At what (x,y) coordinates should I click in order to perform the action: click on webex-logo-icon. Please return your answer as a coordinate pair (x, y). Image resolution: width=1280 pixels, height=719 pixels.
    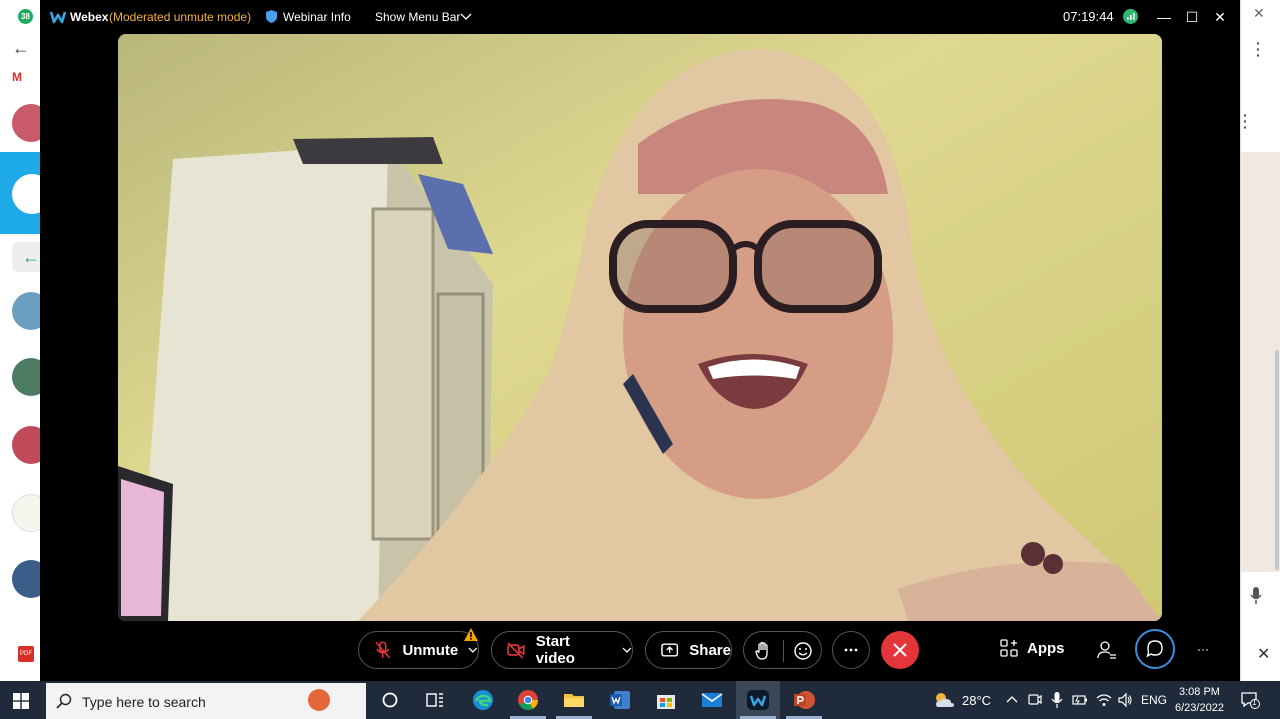
    Looking at the image, I should click on (58, 17).